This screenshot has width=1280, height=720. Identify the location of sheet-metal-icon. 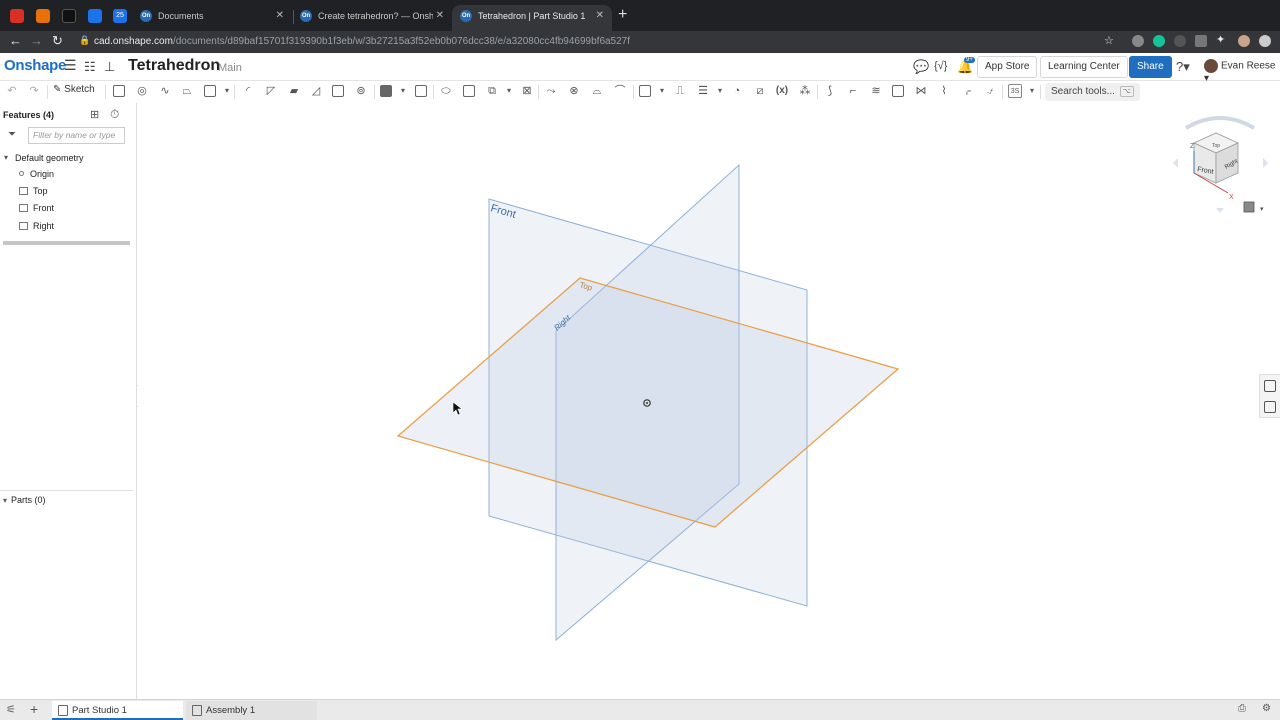
(645, 91).